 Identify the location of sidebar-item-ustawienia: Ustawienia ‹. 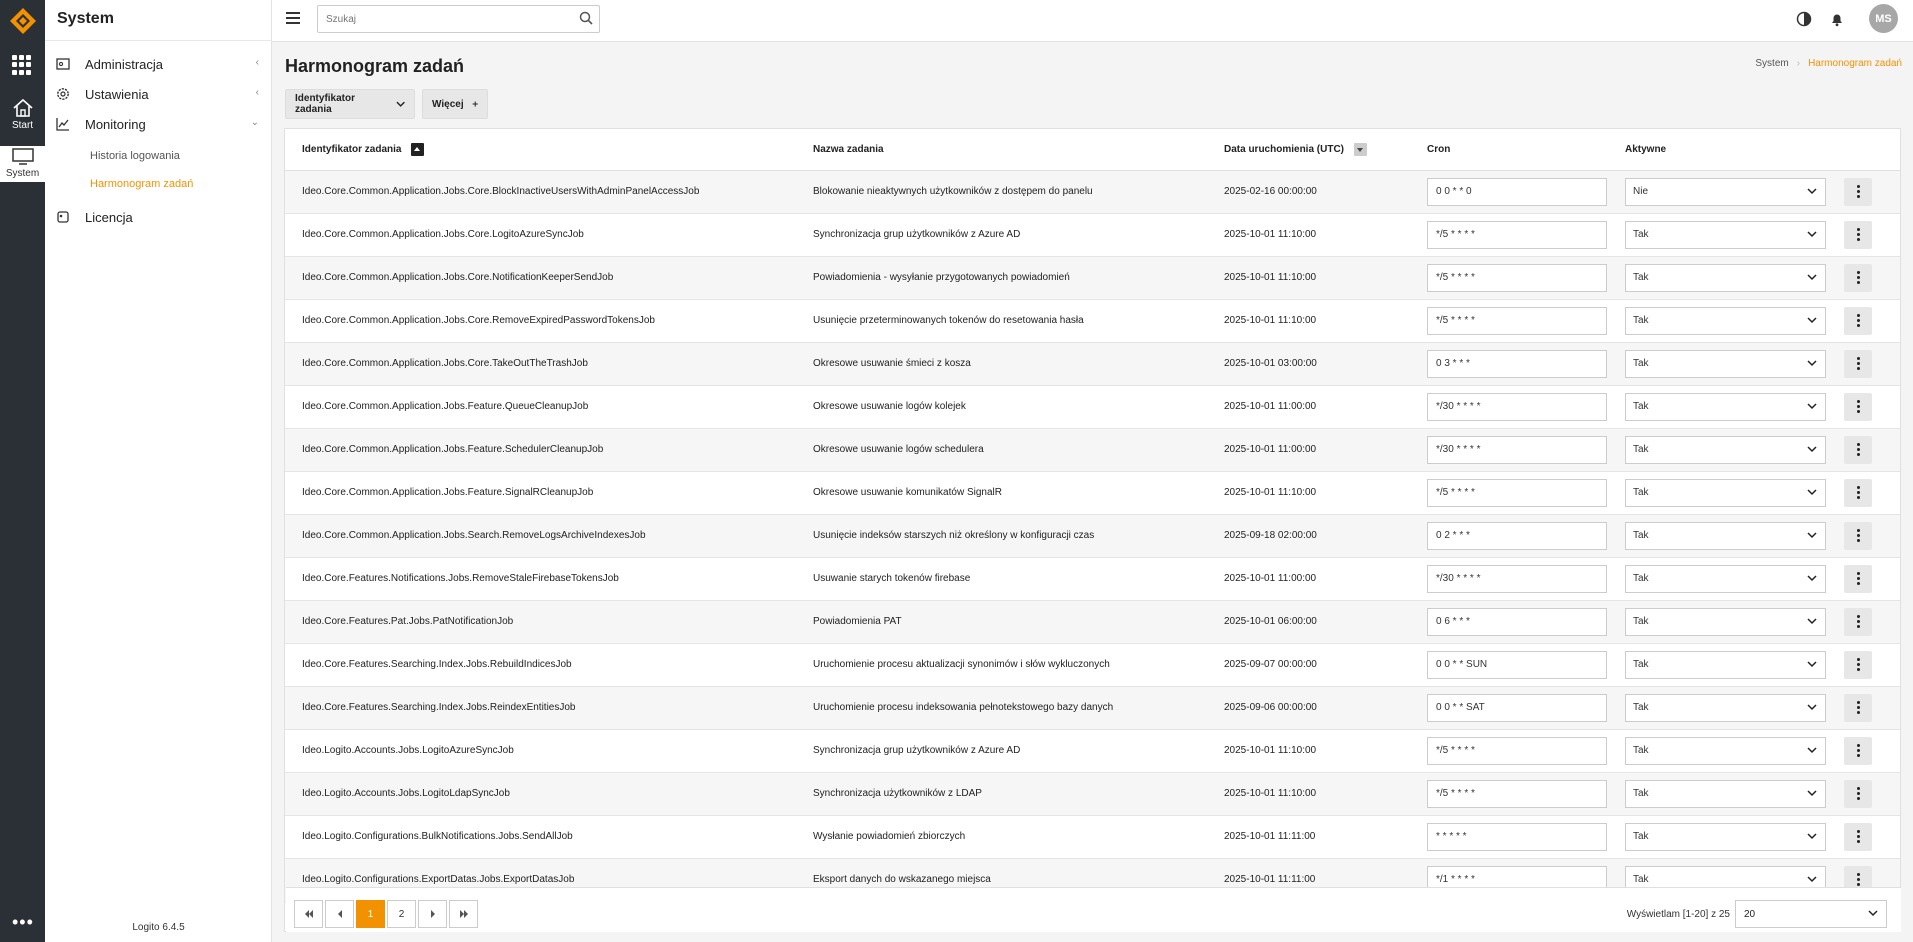
(160, 94).